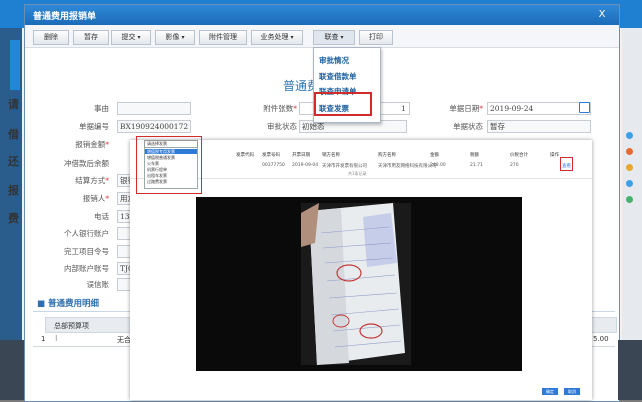 This screenshot has width=642, height=402. Describe the element at coordinates (601, 339) in the screenshot. I see `row-right-value: 5.00` at that location.